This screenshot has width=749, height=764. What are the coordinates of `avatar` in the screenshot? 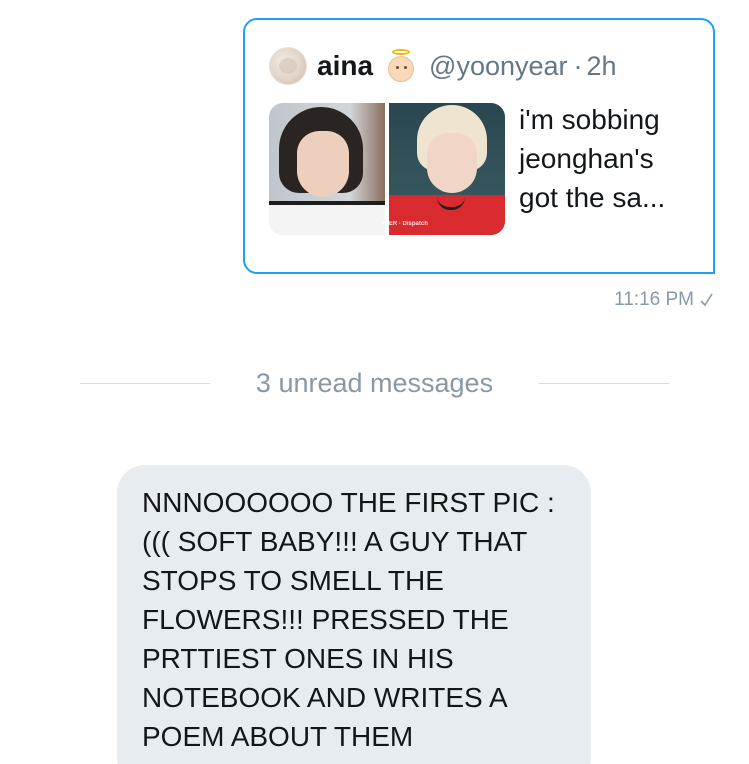 It's located at (288, 66).